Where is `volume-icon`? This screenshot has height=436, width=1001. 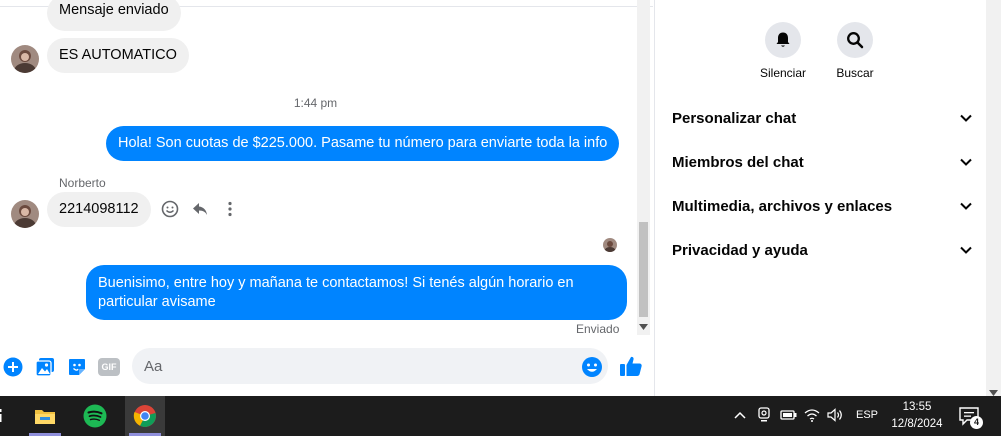
volume-icon is located at coordinates (835, 415).